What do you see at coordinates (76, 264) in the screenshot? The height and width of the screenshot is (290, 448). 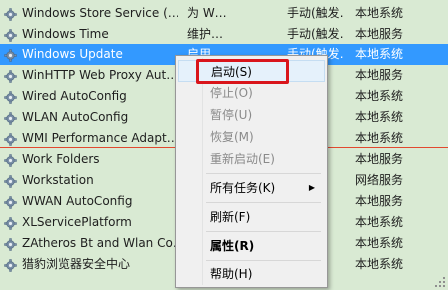 I see `service-name: 猎豹浏览器安全中心` at bounding box center [76, 264].